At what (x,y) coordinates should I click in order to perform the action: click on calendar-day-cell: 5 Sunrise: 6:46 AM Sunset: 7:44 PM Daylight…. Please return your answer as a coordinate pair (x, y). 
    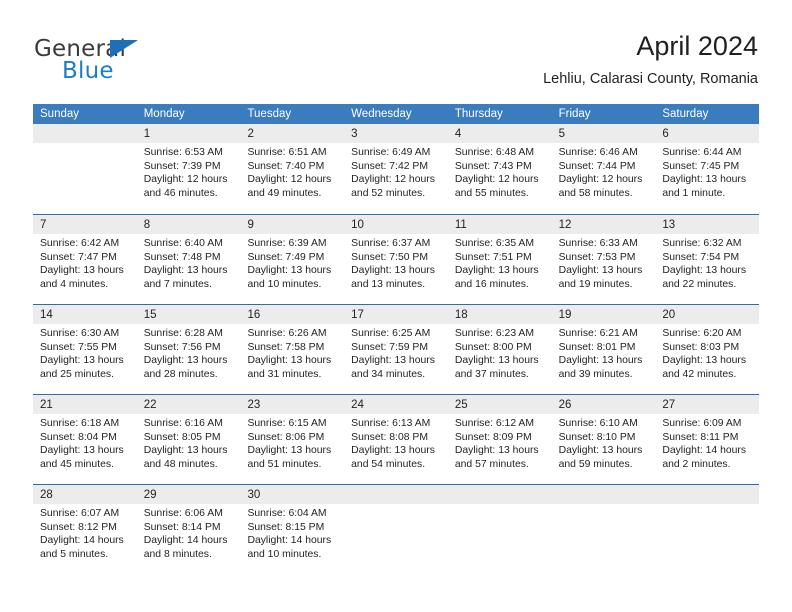
    Looking at the image, I should click on (603, 169).